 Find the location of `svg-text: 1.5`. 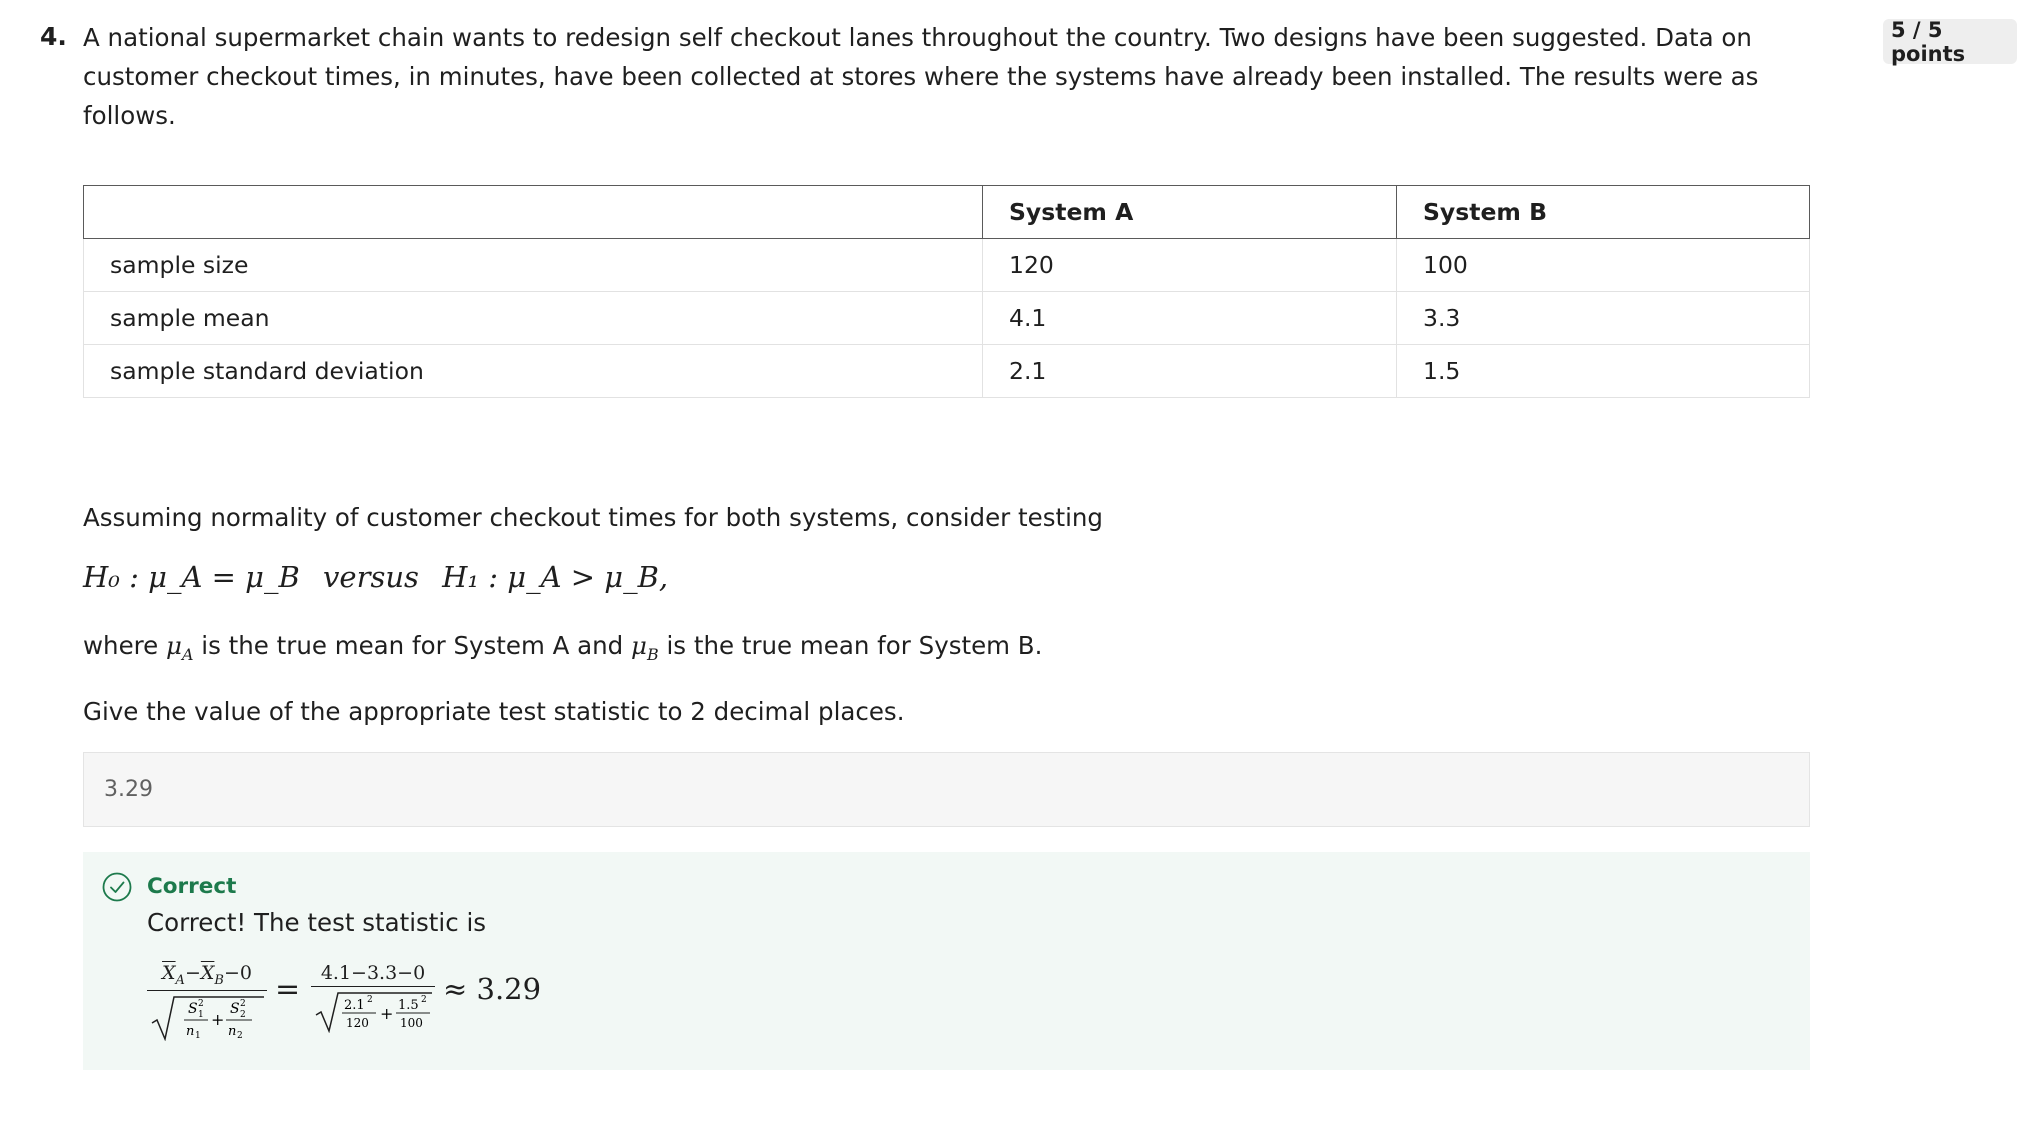

svg-text: 1.5 is located at coordinates (408, 1005).